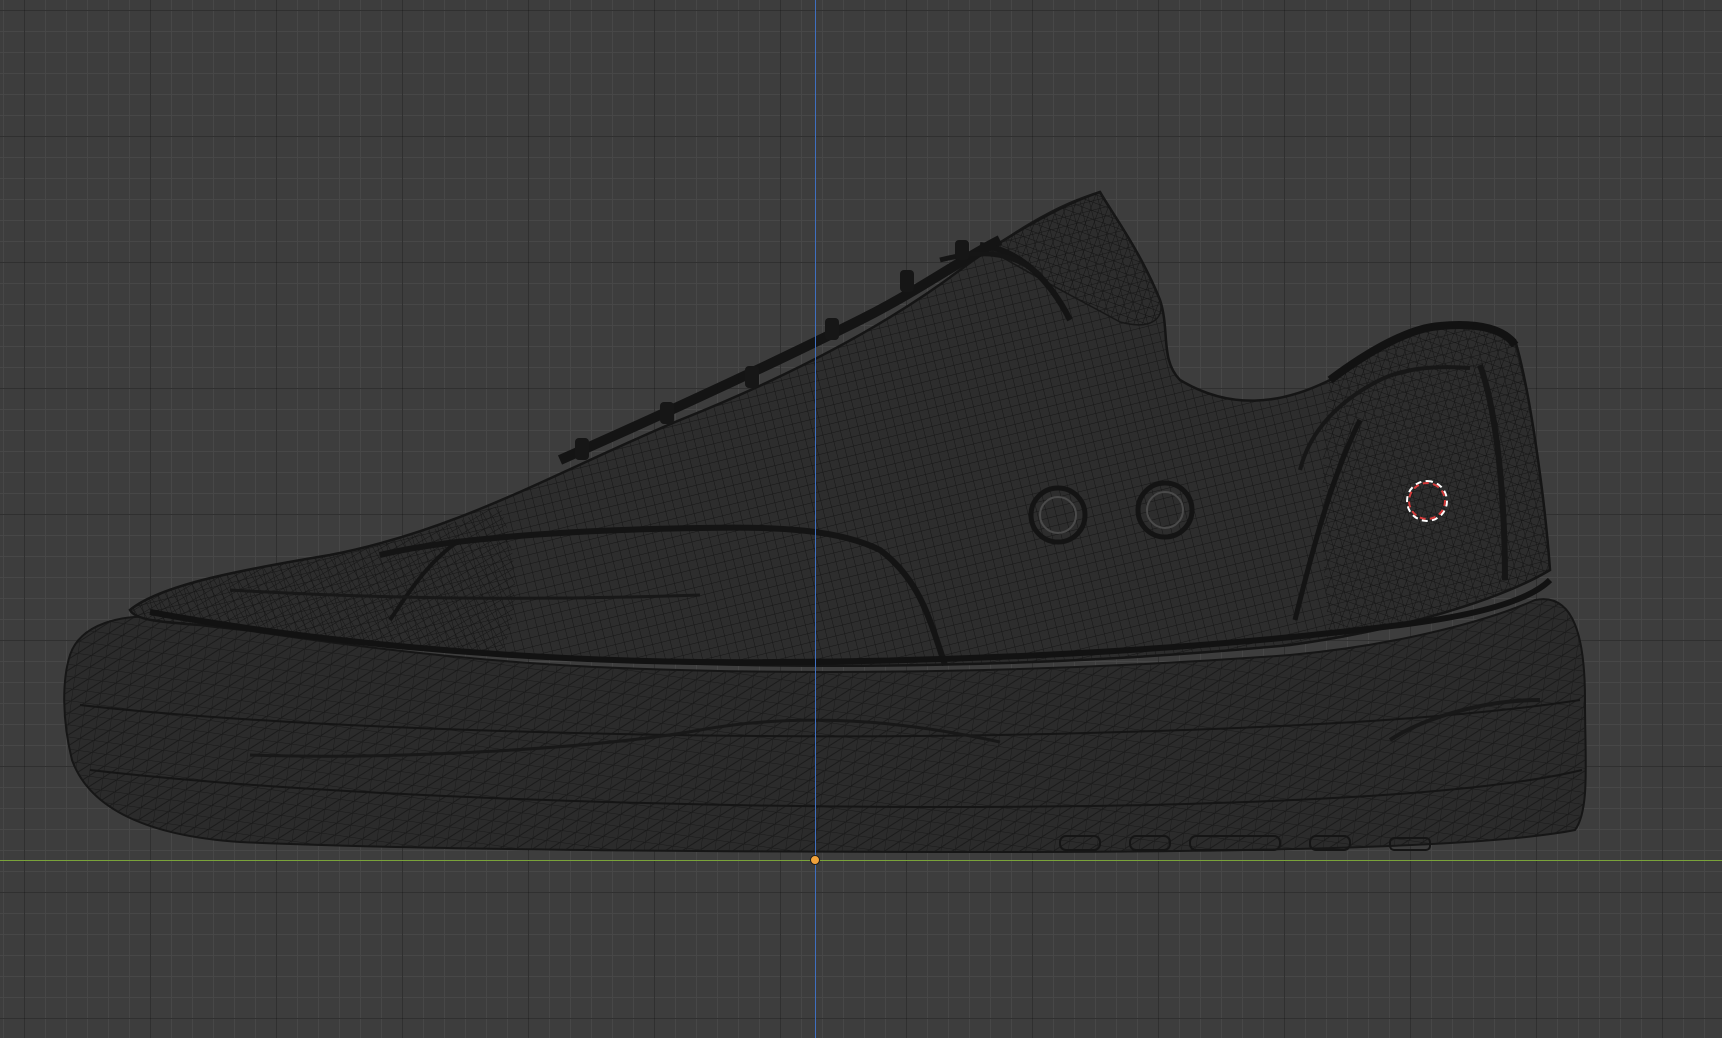 The image size is (1722, 1038). I want to click on z-axis-line, so click(815, 519).